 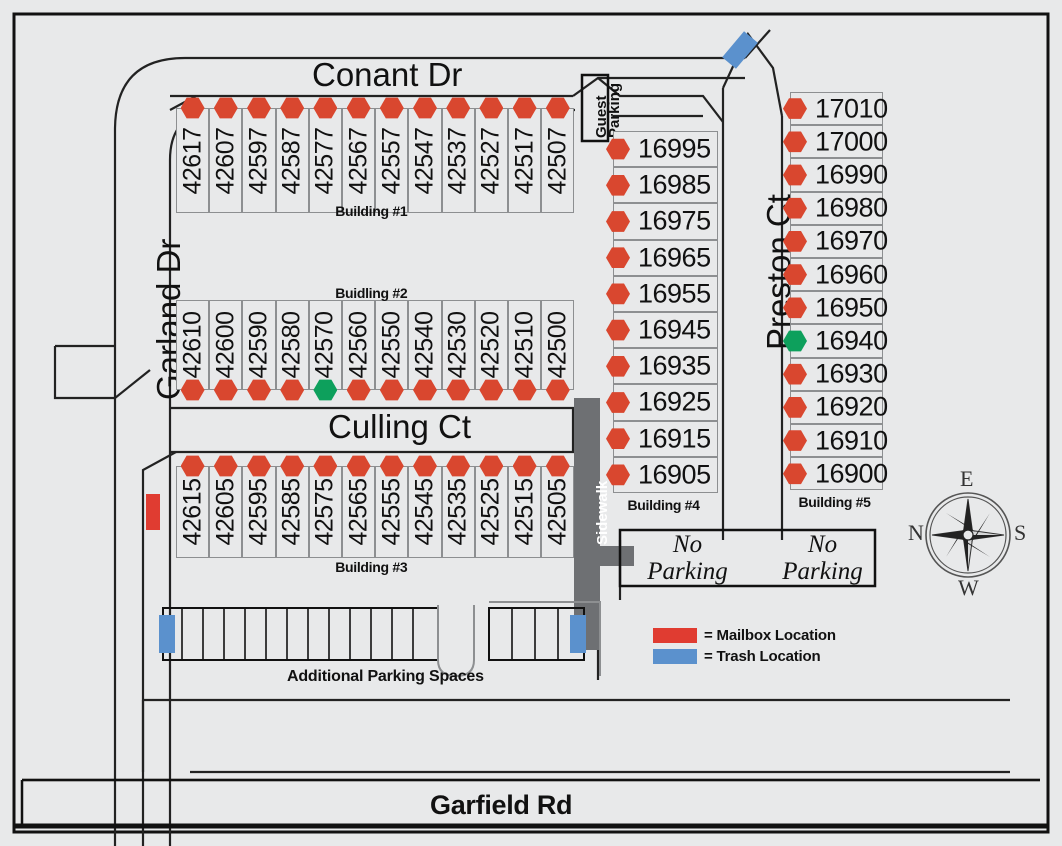 I want to click on unit-number: 42607, so click(x=225, y=160).